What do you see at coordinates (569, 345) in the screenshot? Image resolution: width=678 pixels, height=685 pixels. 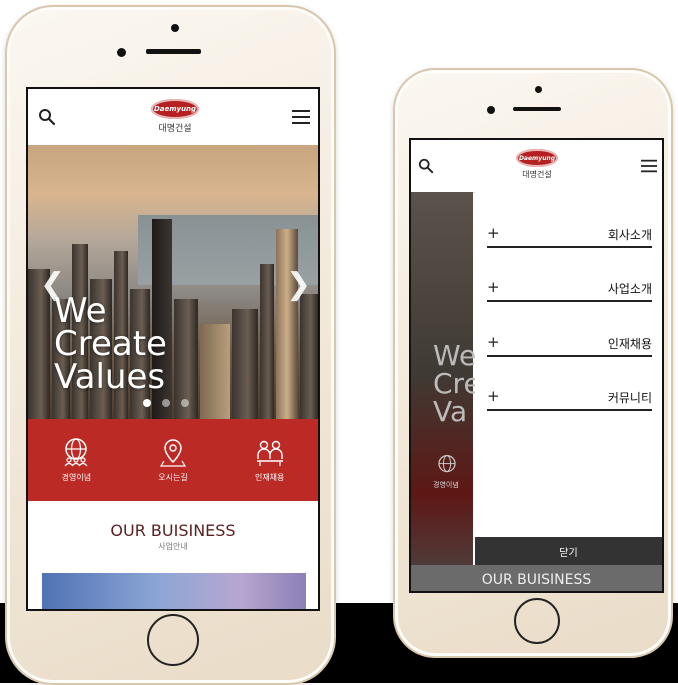 I see `menu-item-recruit: + 인재채용` at bounding box center [569, 345].